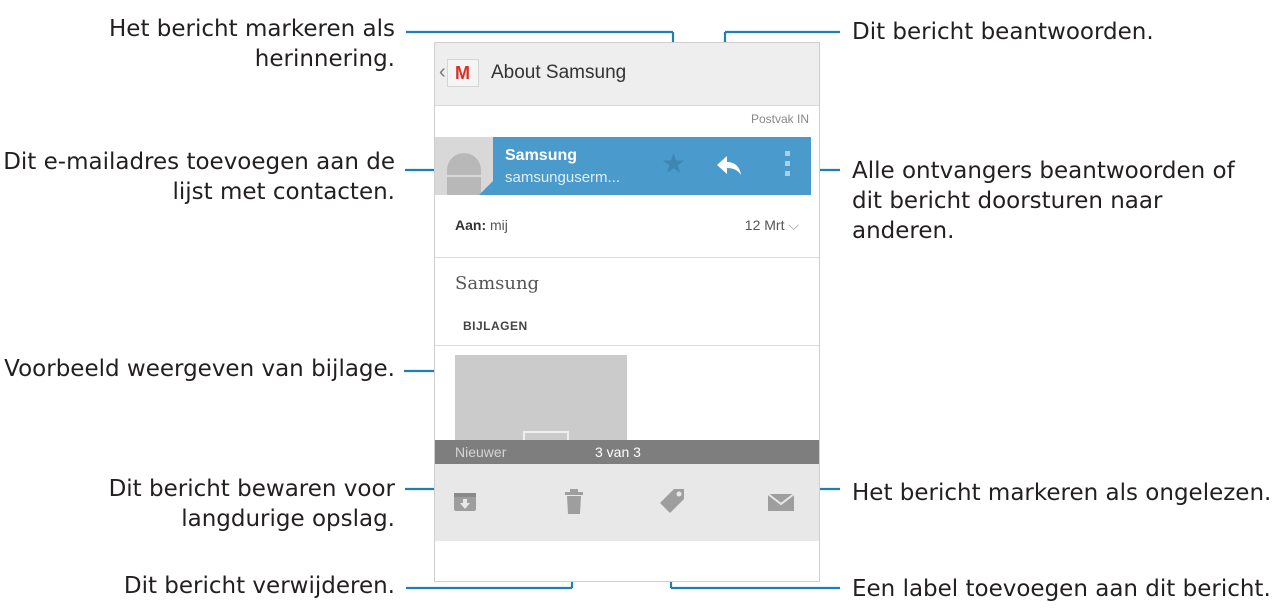 The height and width of the screenshot is (608, 1276). I want to click on app-bar: ‹ M About Samsung, so click(627, 74).